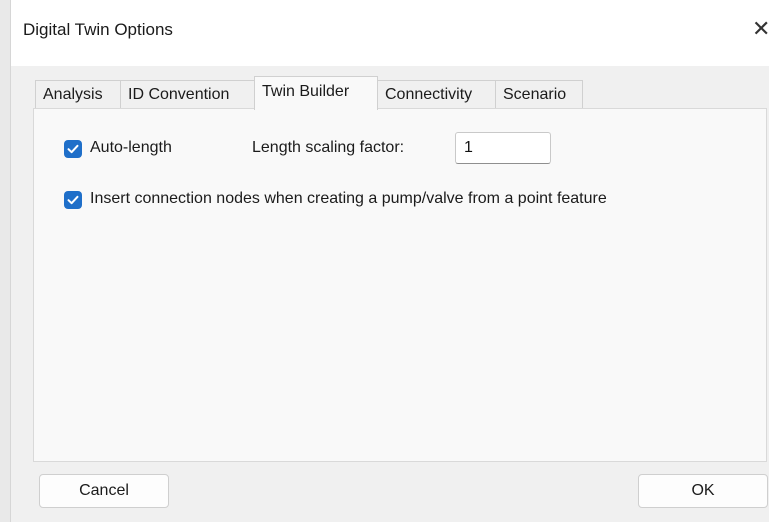 Image resolution: width=769 pixels, height=522 pixels. What do you see at coordinates (760, 29) in the screenshot?
I see `close-icon: ✕` at bounding box center [760, 29].